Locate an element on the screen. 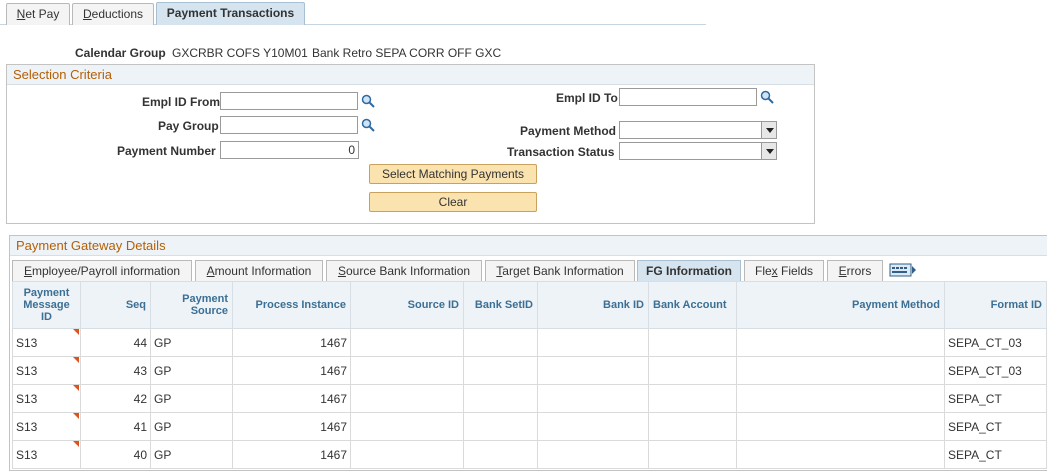 This screenshot has width=1047, height=476. table-row: S13 41 GP 1467 SEPA_CT is located at coordinates (529, 426).